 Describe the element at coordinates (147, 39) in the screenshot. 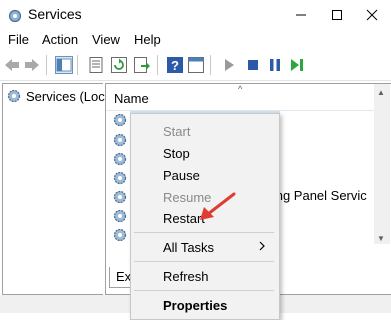

I see `menu-help: Help` at that location.